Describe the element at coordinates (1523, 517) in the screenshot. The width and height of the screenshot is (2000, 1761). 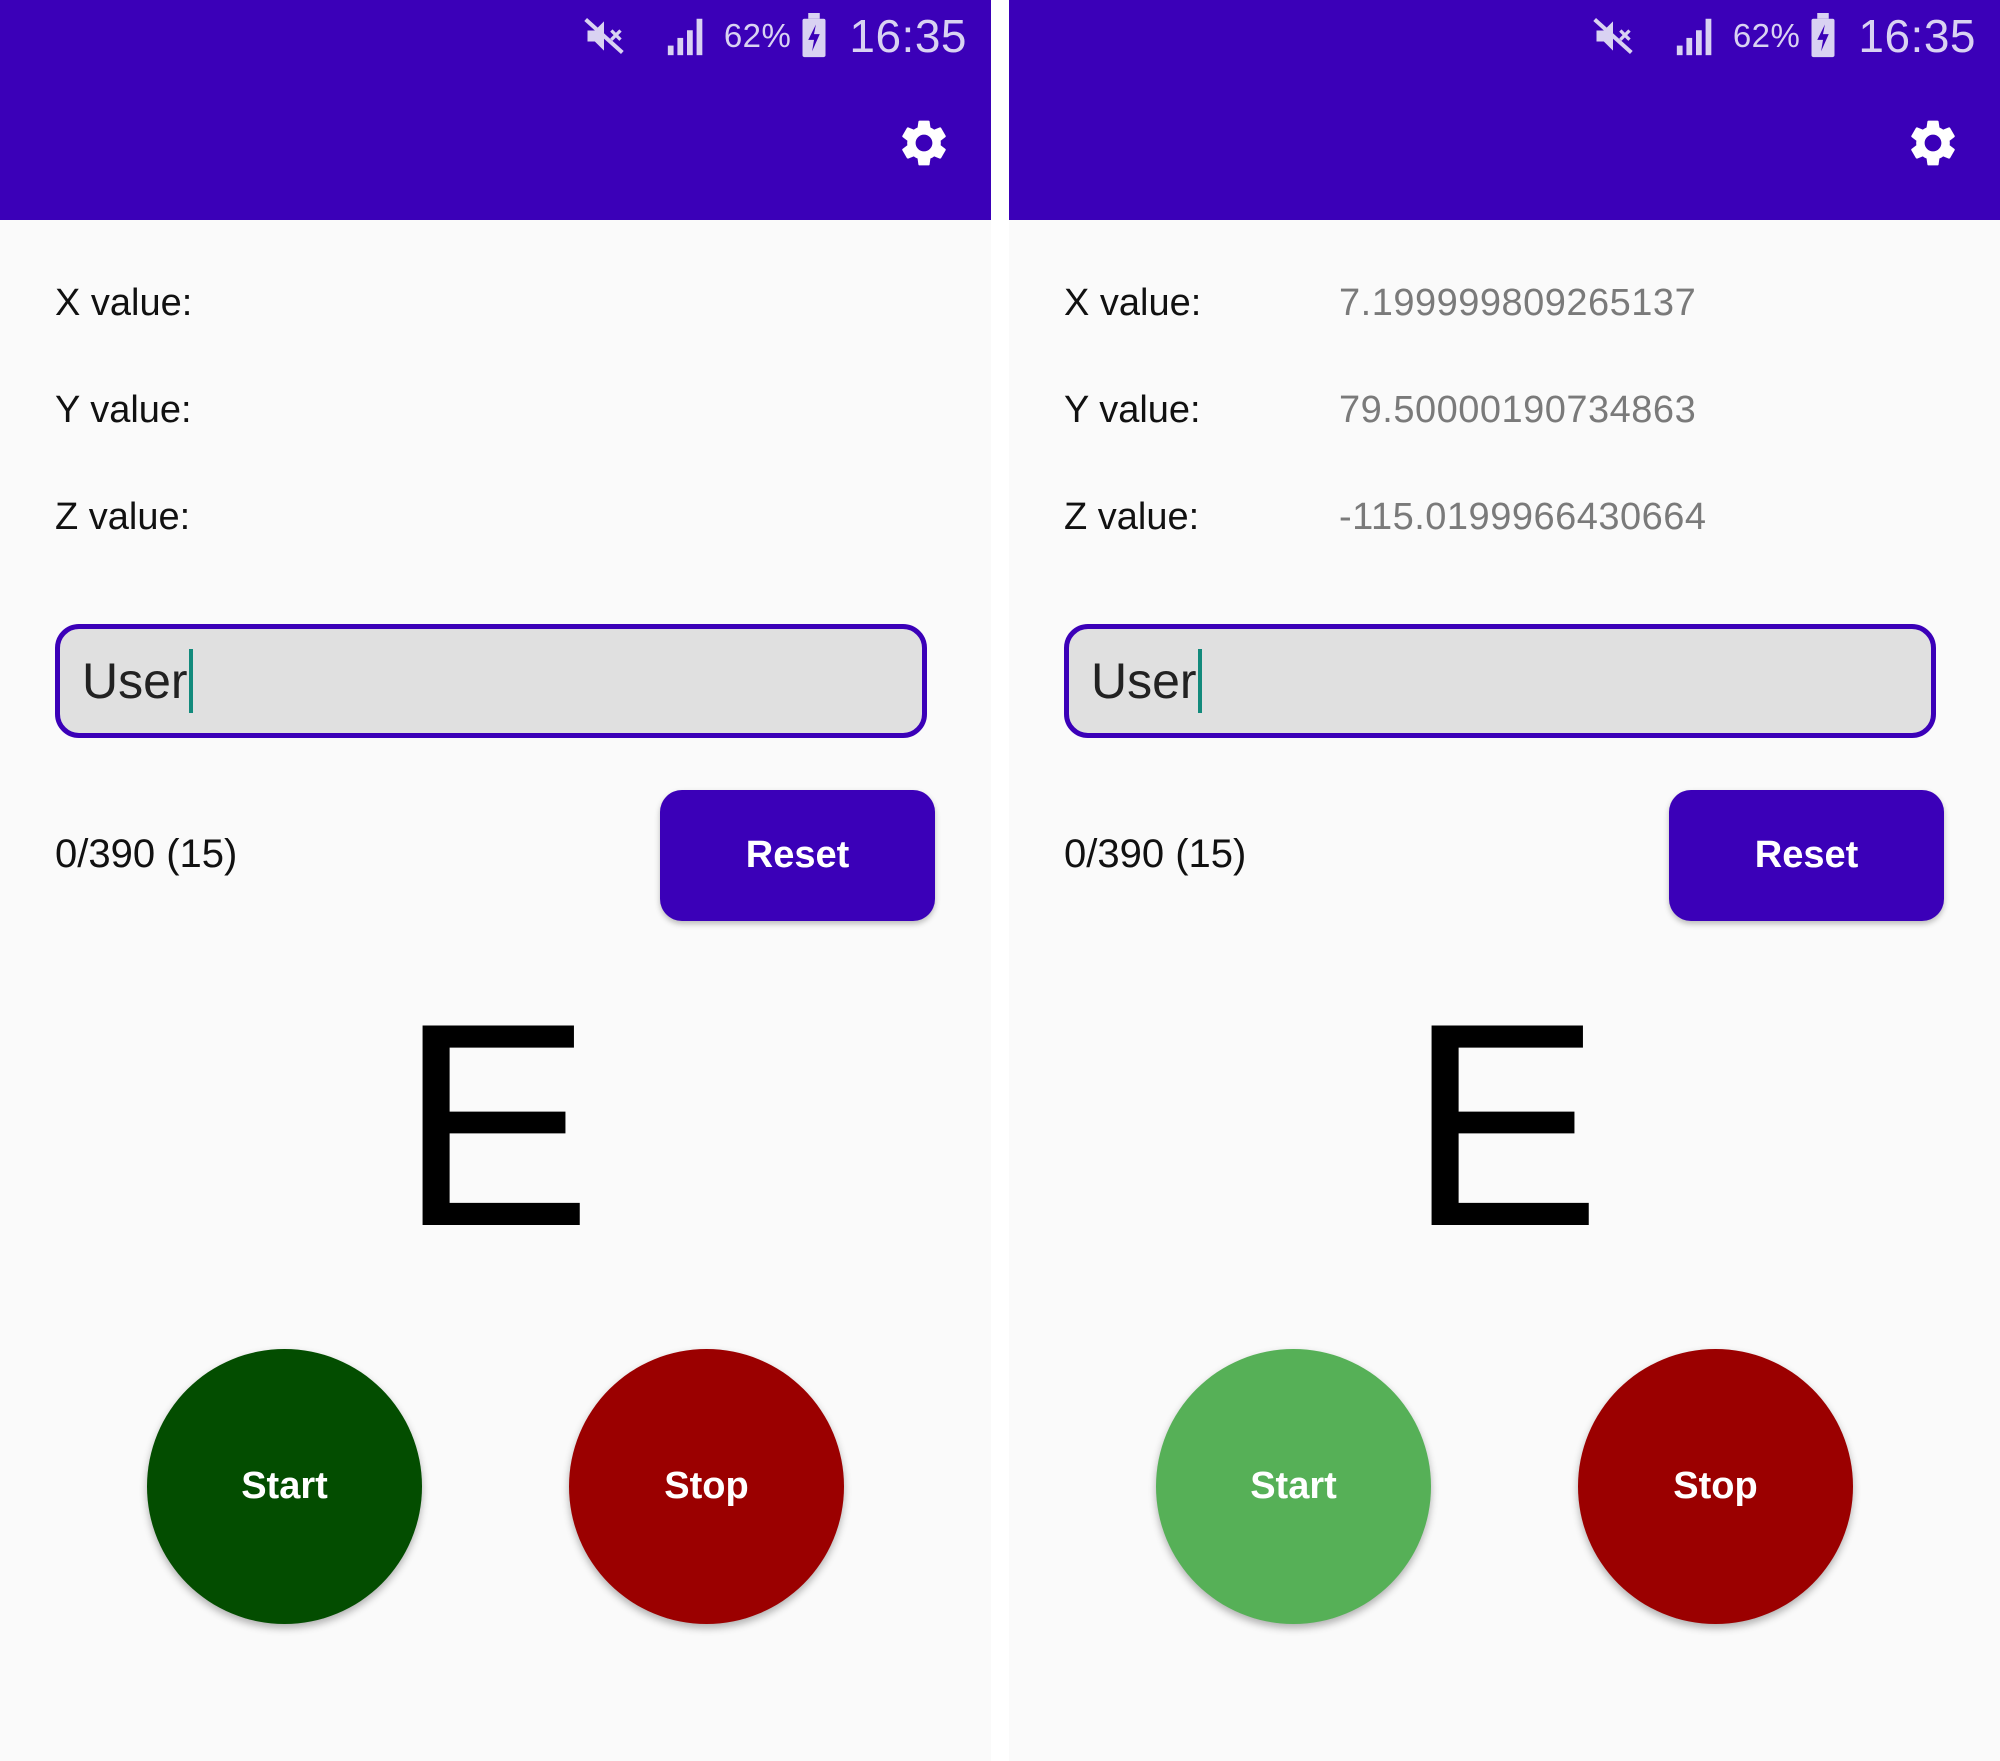
I see `z-value: -115.0199966430664` at that location.